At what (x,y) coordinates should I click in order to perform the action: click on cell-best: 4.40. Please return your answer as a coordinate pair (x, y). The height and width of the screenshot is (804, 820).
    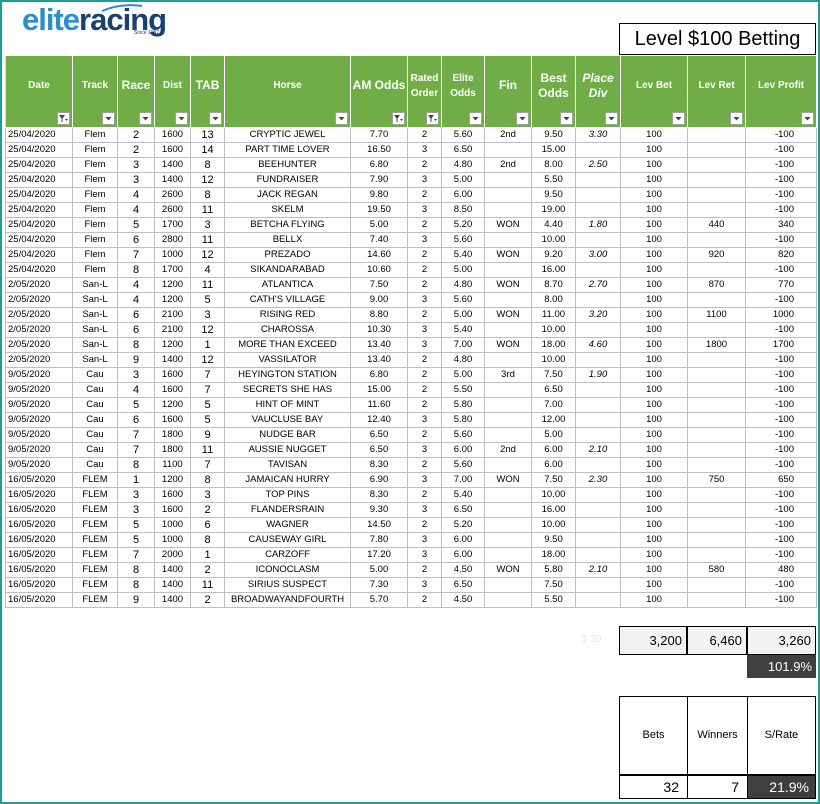
    Looking at the image, I should click on (553, 225).